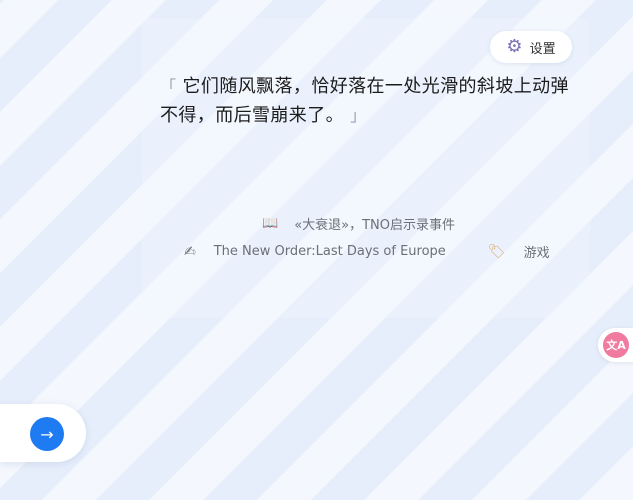 The image size is (633, 500). Describe the element at coordinates (190, 251) in the screenshot. I see `writing-hand-icon: ✍` at that location.